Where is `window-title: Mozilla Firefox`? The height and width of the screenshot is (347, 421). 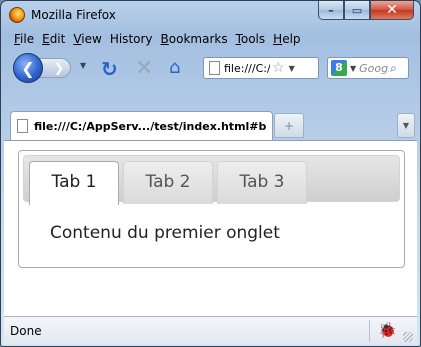
window-title: Mozilla Firefox is located at coordinates (73, 15).